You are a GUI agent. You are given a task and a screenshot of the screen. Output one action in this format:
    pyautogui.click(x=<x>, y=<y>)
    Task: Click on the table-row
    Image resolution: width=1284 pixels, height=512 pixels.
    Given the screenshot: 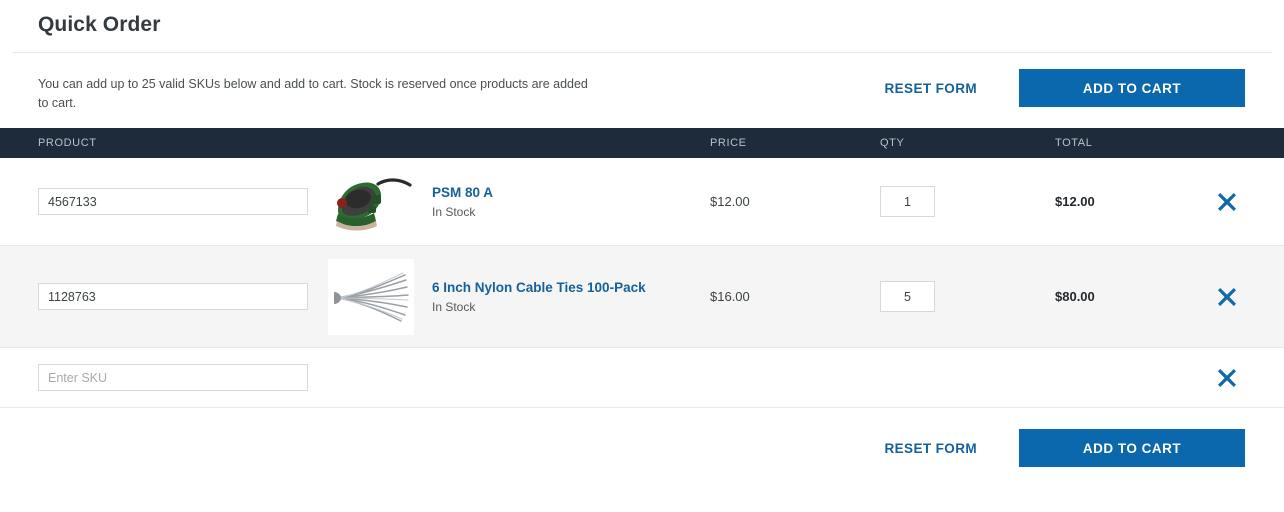 What is the action you would take?
    pyautogui.click(x=642, y=378)
    